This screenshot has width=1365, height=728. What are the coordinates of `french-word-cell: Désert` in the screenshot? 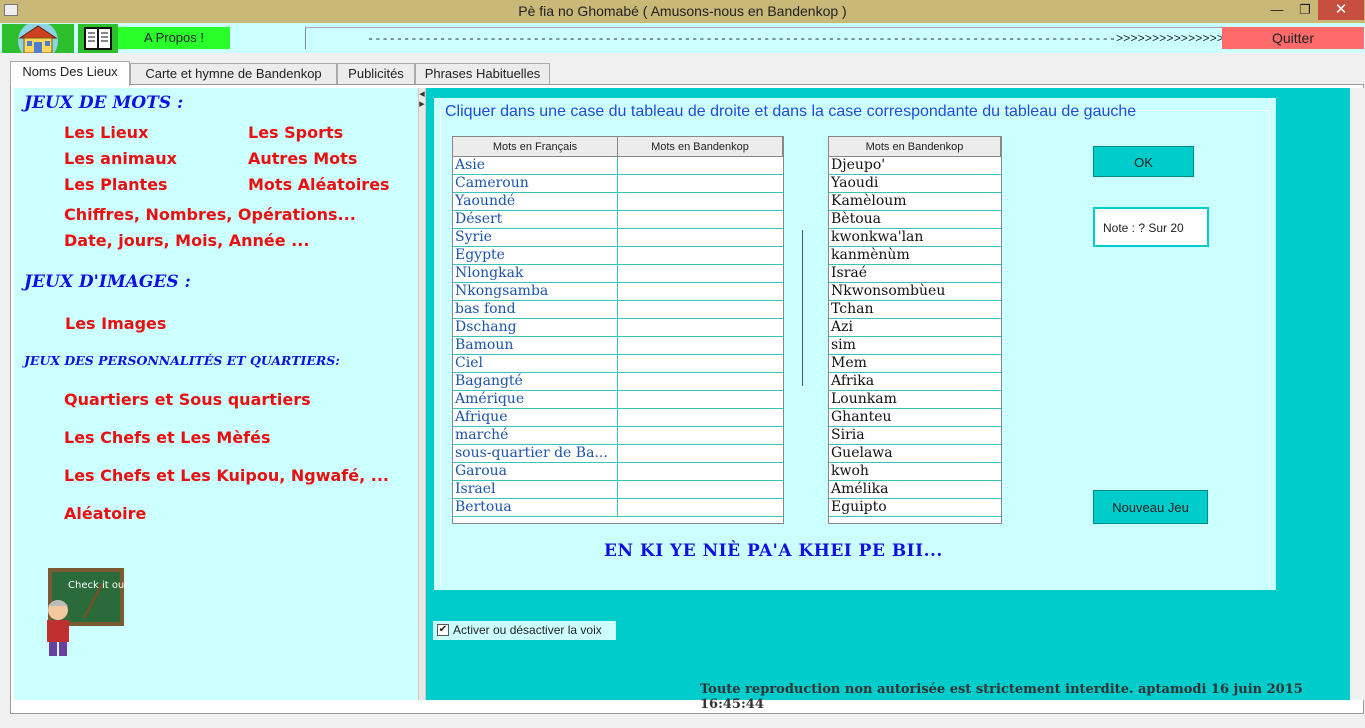 It's located at (535, 220).